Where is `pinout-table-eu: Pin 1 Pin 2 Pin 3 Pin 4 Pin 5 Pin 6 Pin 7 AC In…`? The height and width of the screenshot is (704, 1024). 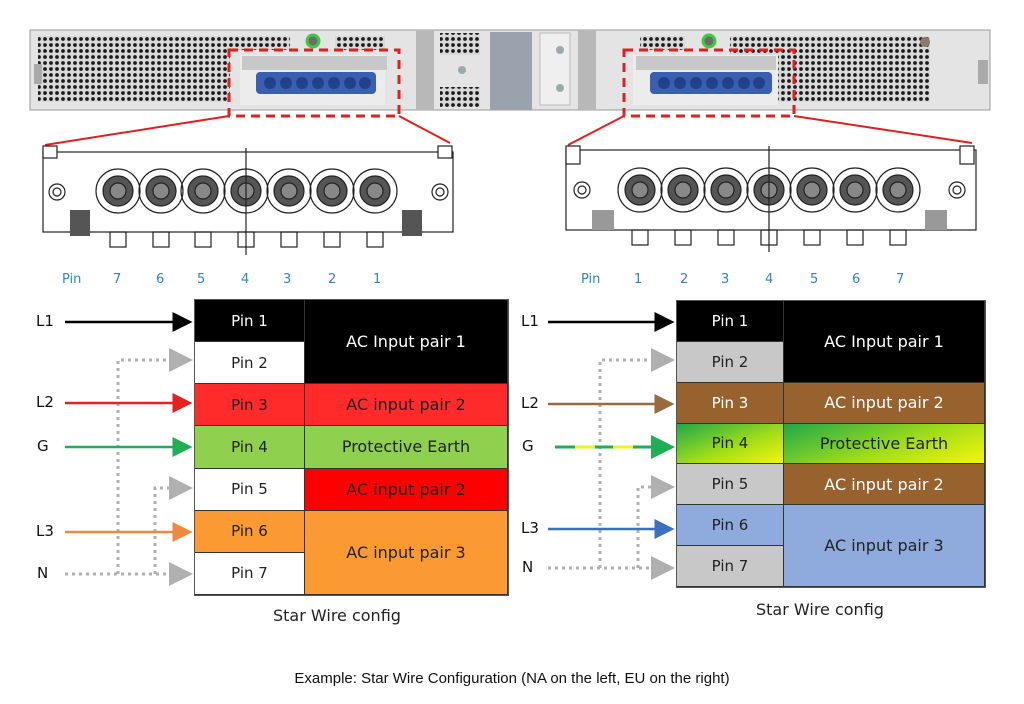
pinout-table-eu: Pin 1 Pin 2 Pin 3 Pin 4 Pin 5 Pin 6 Pin 7 AC In… is located at coordinates (831, 444).